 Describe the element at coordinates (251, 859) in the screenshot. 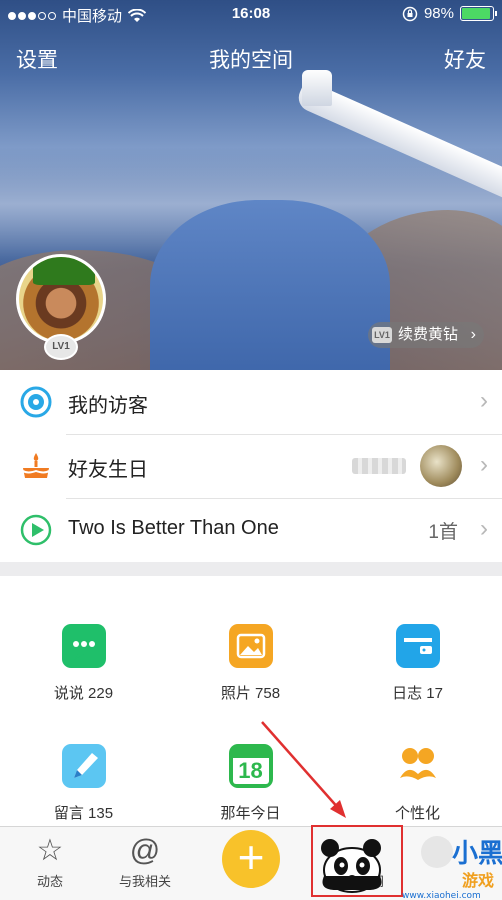

I see `add-post-button: +` at that location.